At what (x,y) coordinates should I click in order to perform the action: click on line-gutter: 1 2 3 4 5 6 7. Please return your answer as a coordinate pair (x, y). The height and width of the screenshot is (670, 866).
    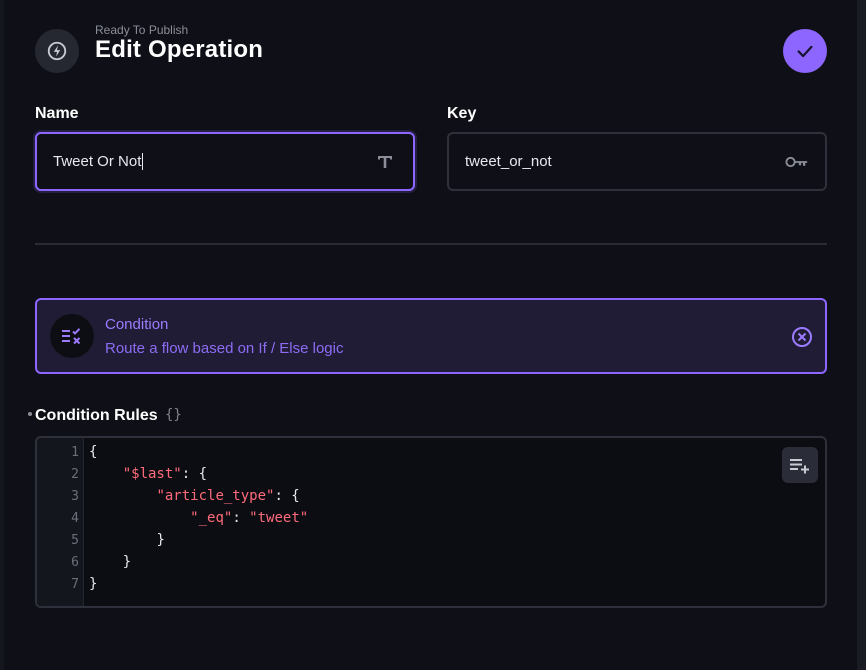
    Looking at the image, I should click on (60, 522).